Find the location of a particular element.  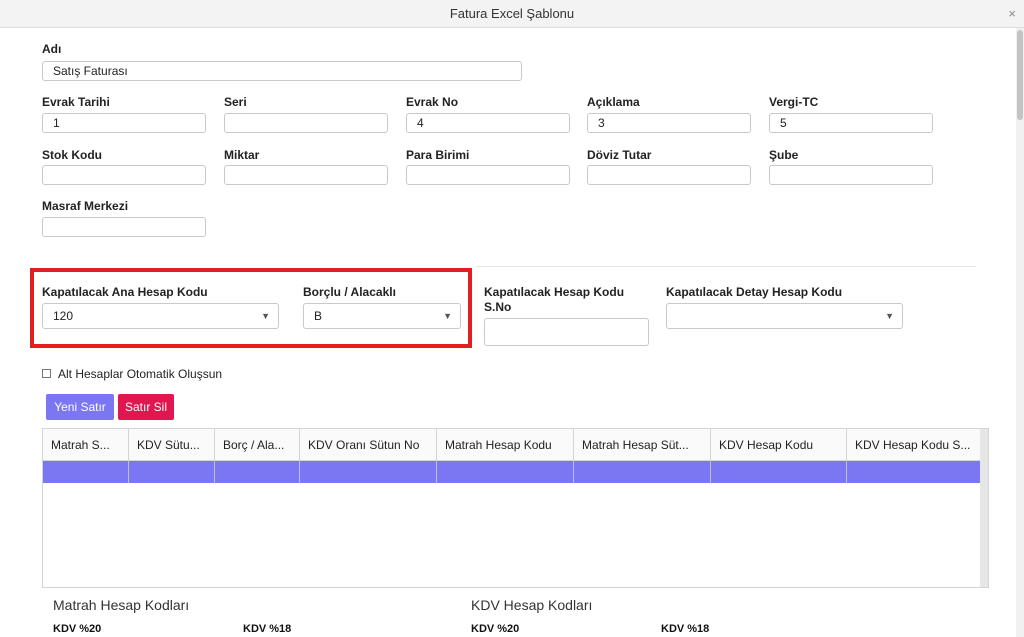

borclu-alacakli-value: B is located at coordinates (318, 316).